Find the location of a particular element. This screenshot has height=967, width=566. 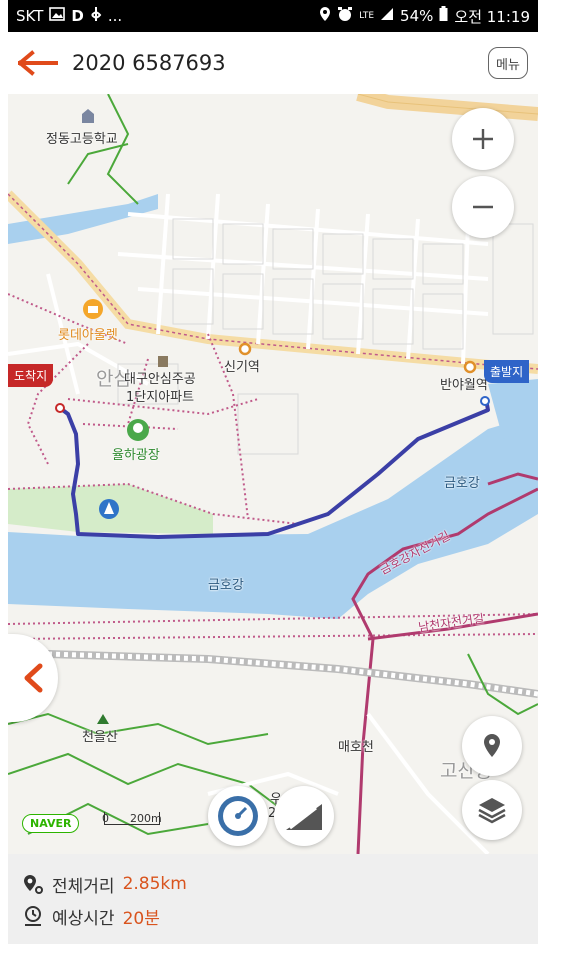

map-label-apartment-2: 1단지아파트 is located at coordinates (160, 397).